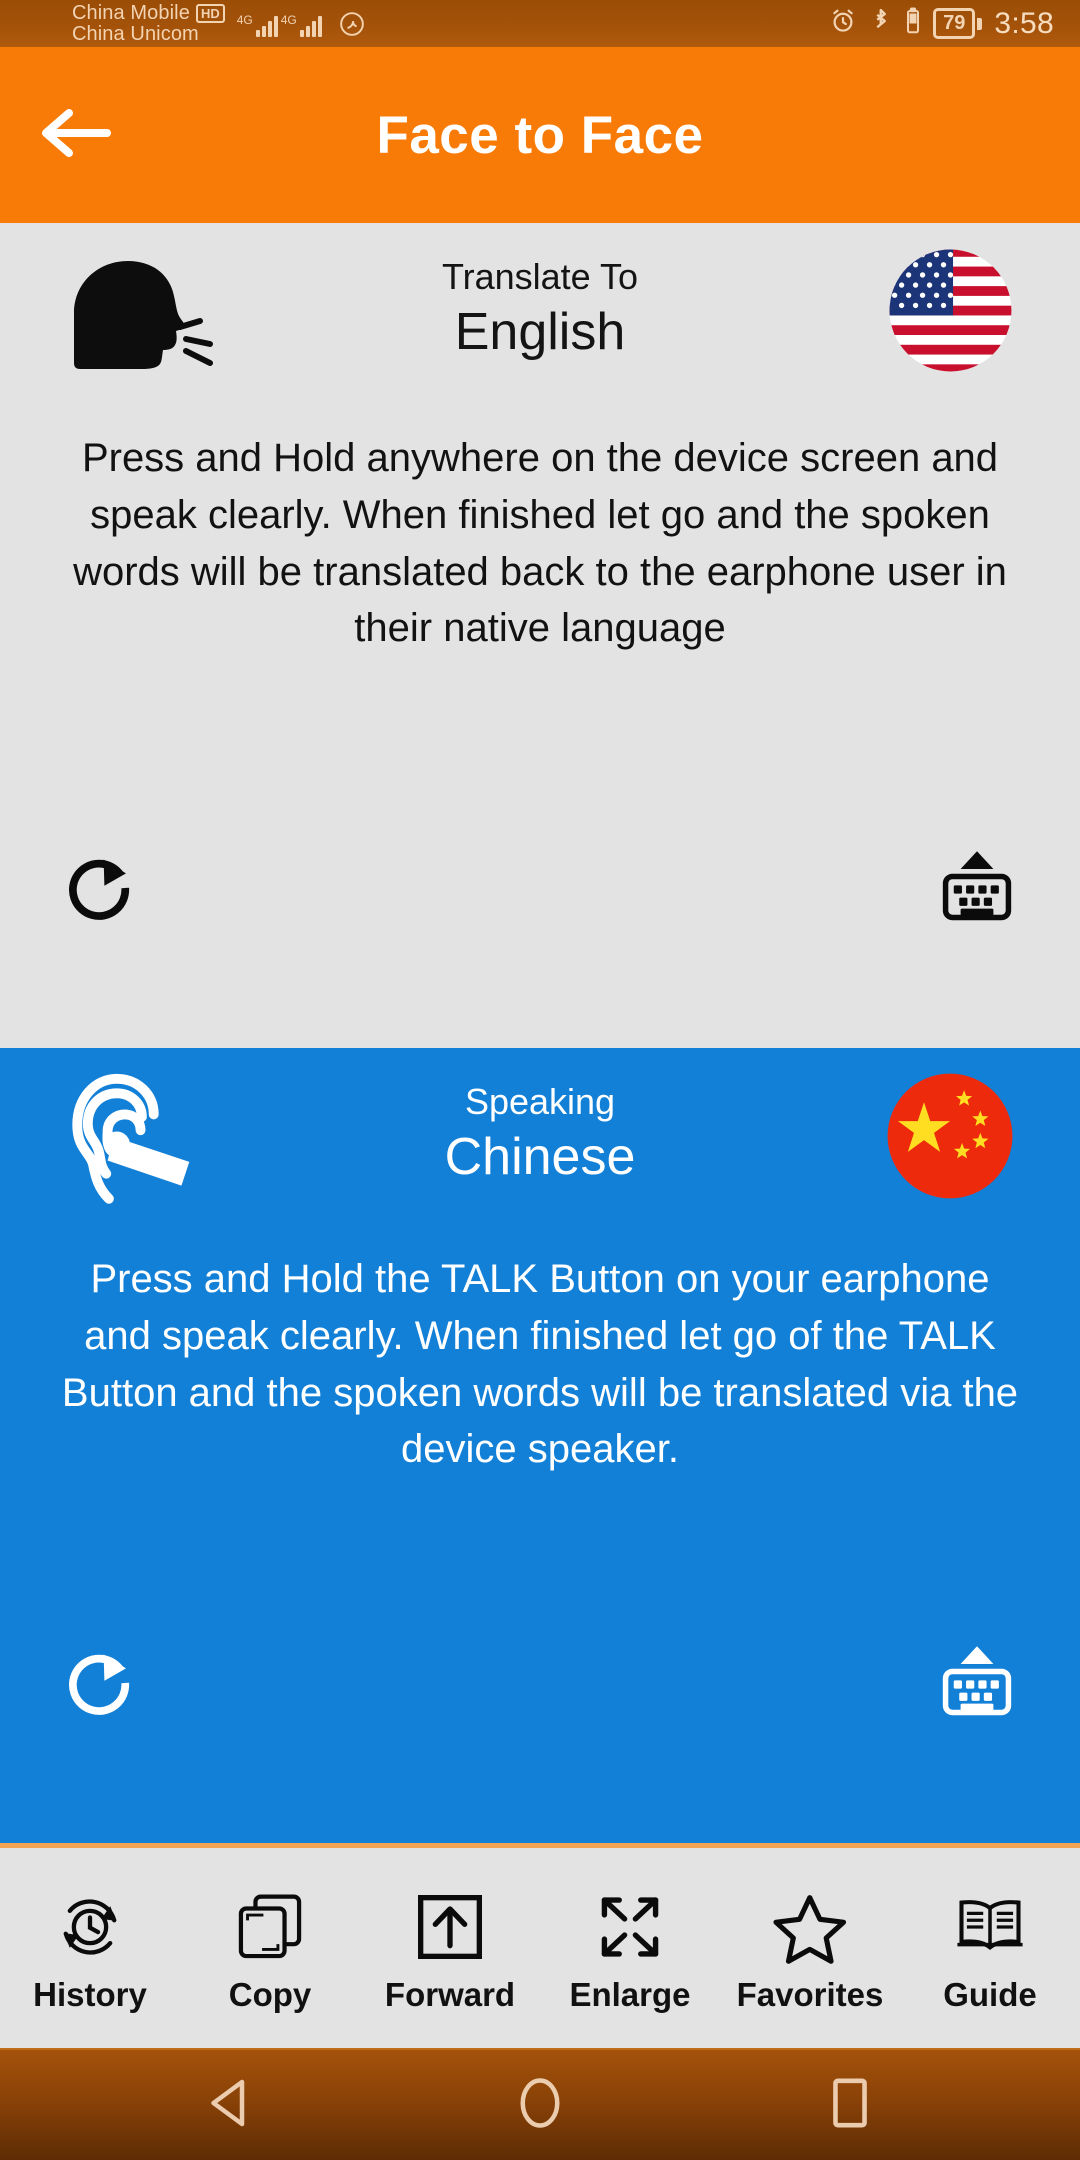 The width and height of the screenshot is (1080, 2160). What do you see at coordinates (810, 1994) in the screenshot?
I see `toolbar-label-favorites: Favorites` at bounding box center [810, 1994].